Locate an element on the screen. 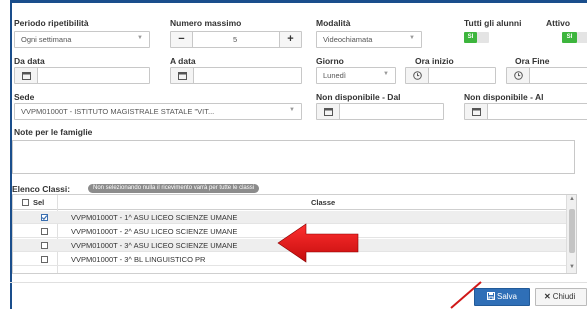 This screenshot has height=309, width=587. note-textarea is located at coordinates (293, 157).